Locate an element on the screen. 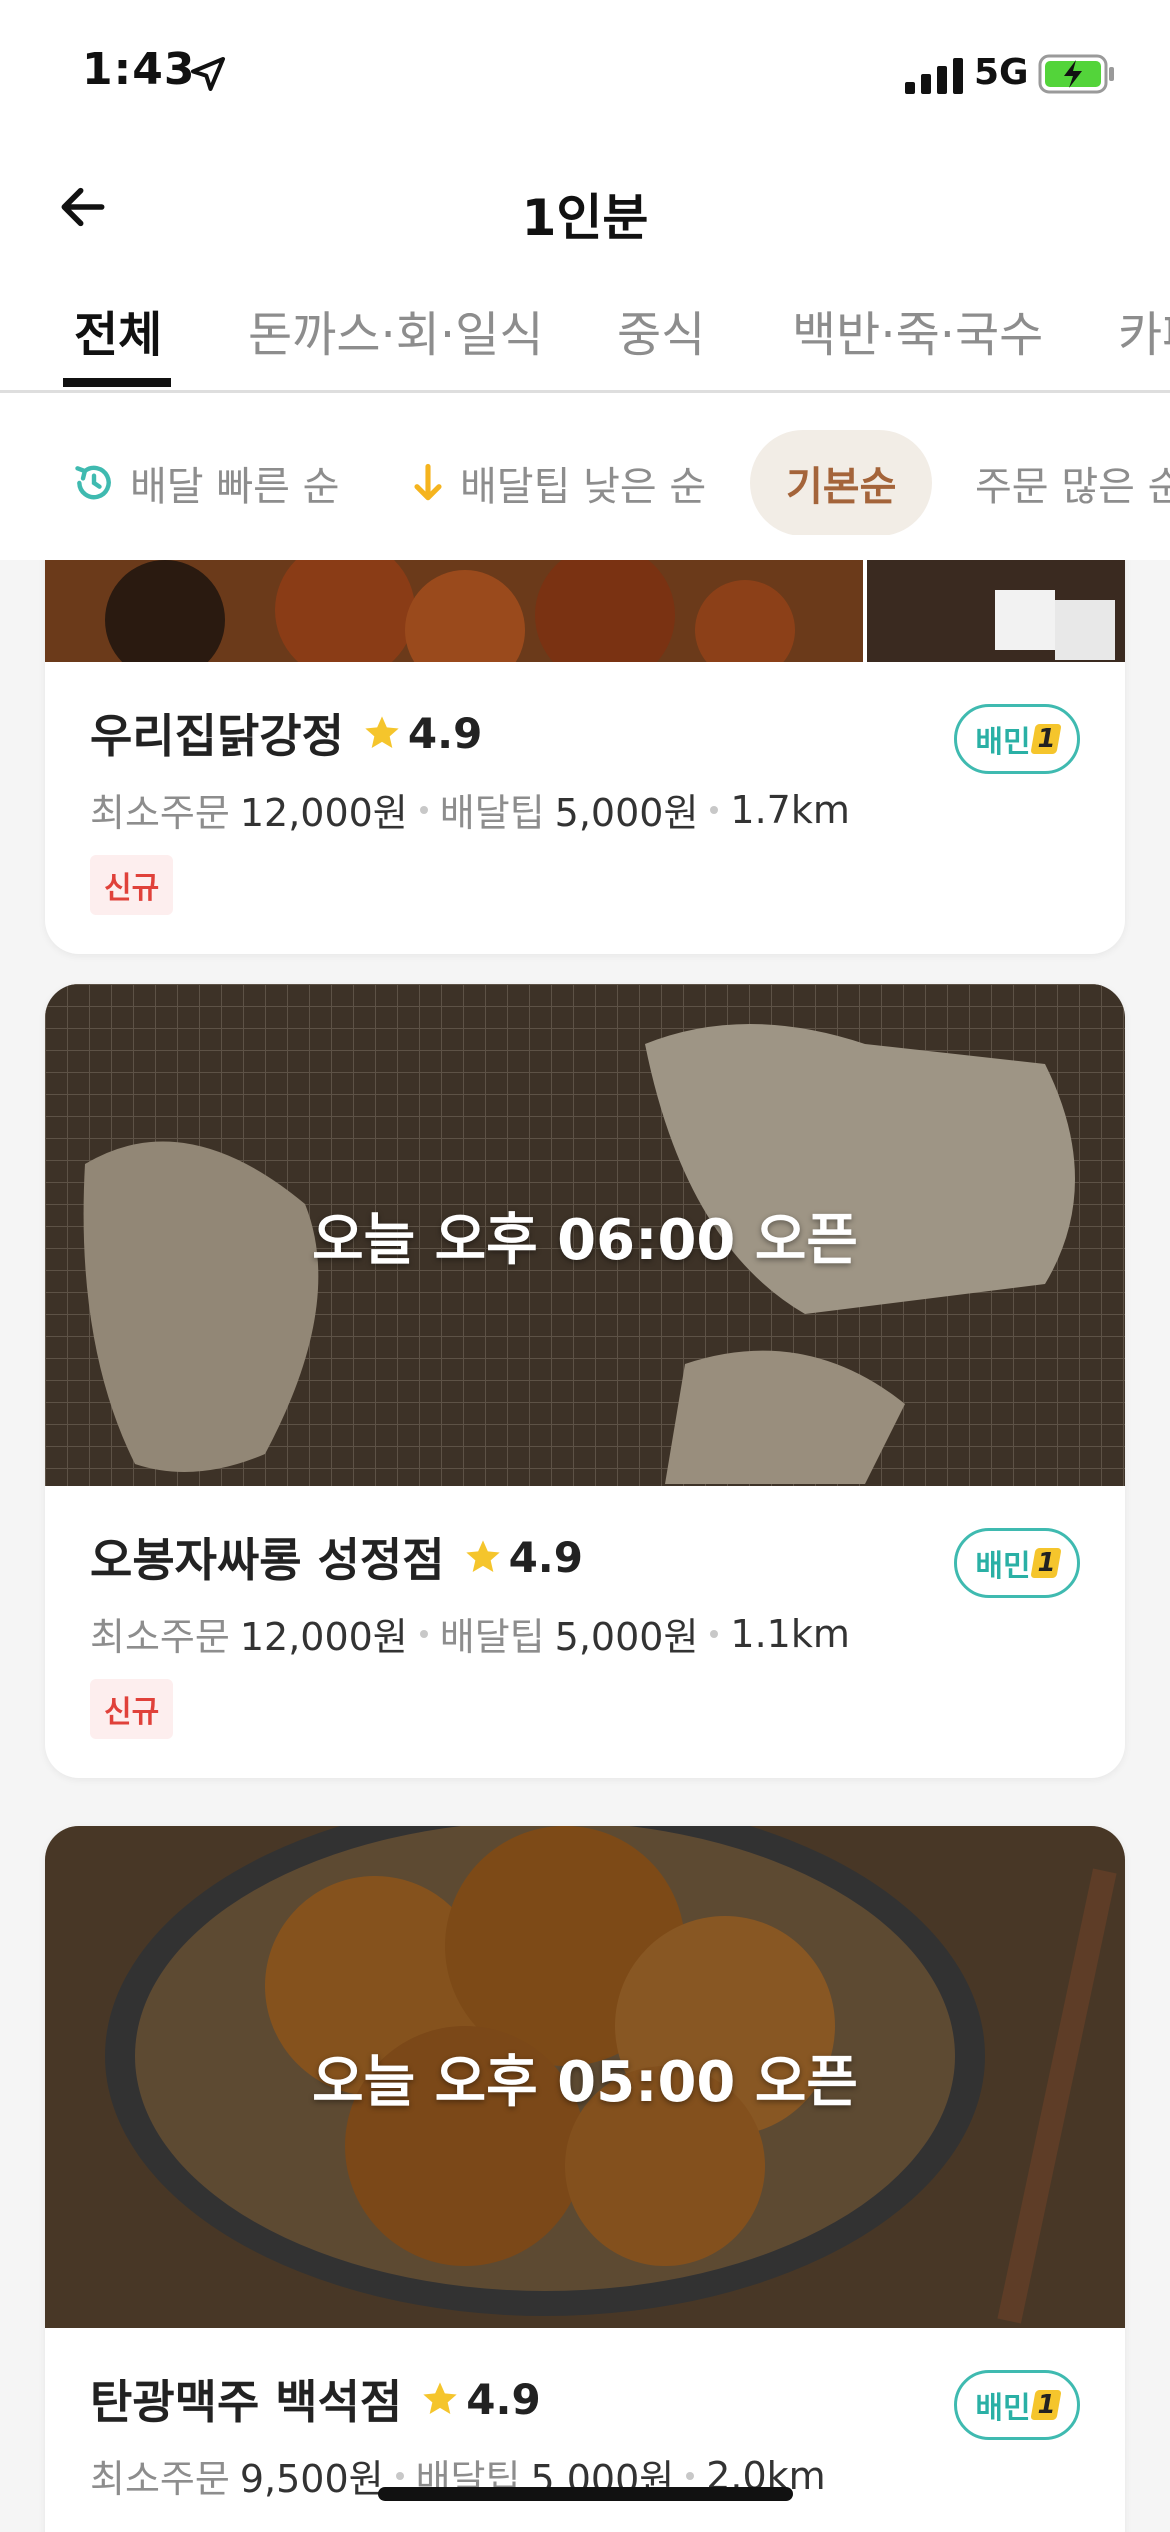  page-title: 1인분 is located at coordinates (585, 218).